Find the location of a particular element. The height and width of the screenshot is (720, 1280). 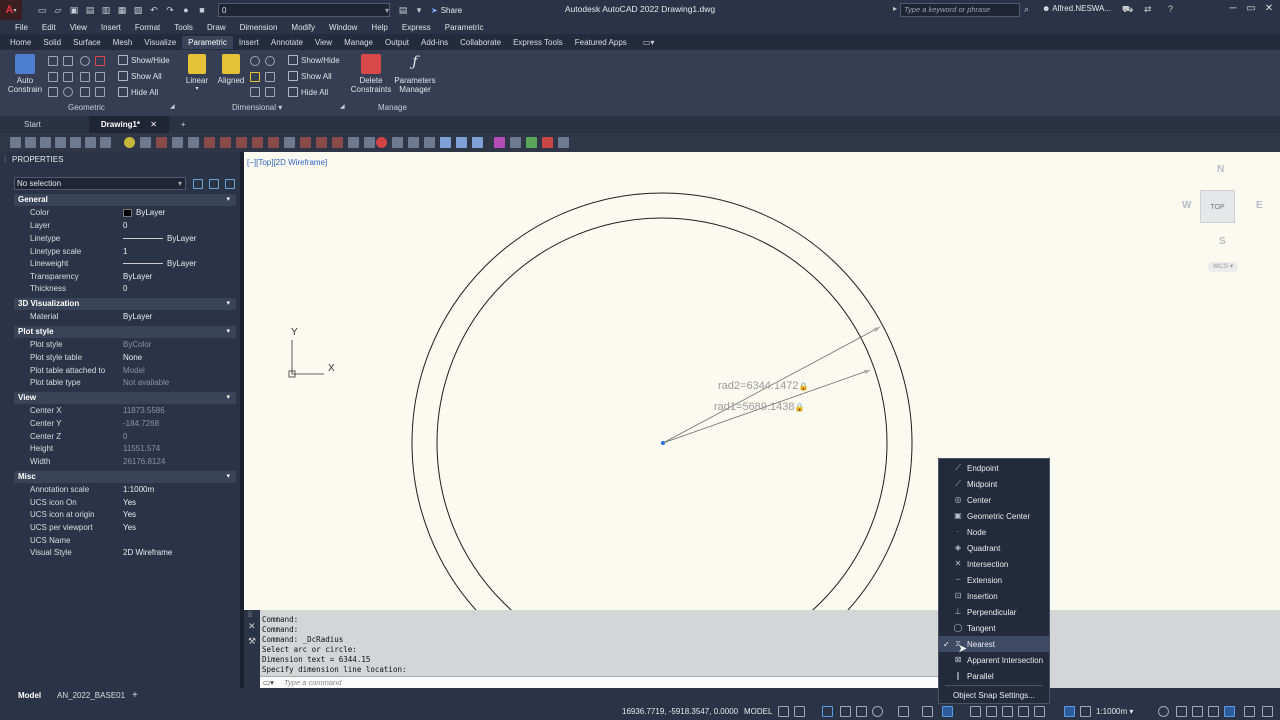

prop-row: UCS Name is located at coordinates (125, 541).